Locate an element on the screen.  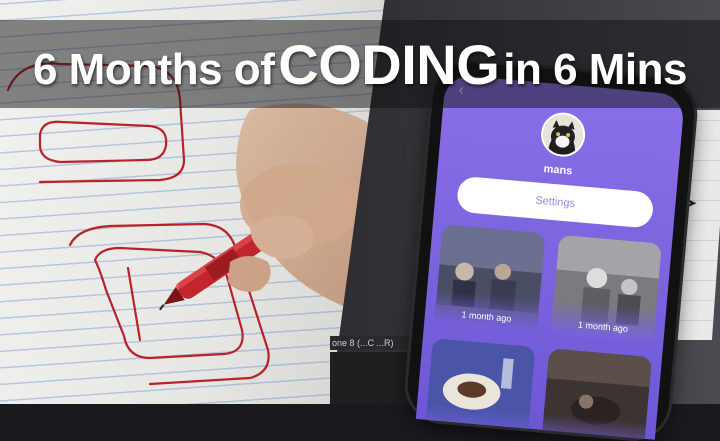
avatar is located at coordinates (563, 134).